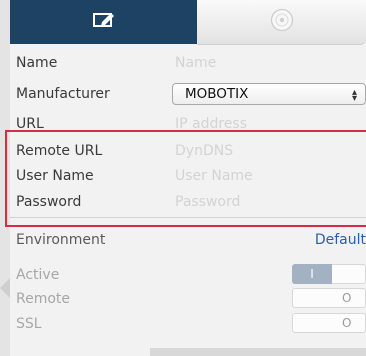 This screenshot has width=366, height=356. I want to click on ssl-toggle-off: O, so click(347, 323).